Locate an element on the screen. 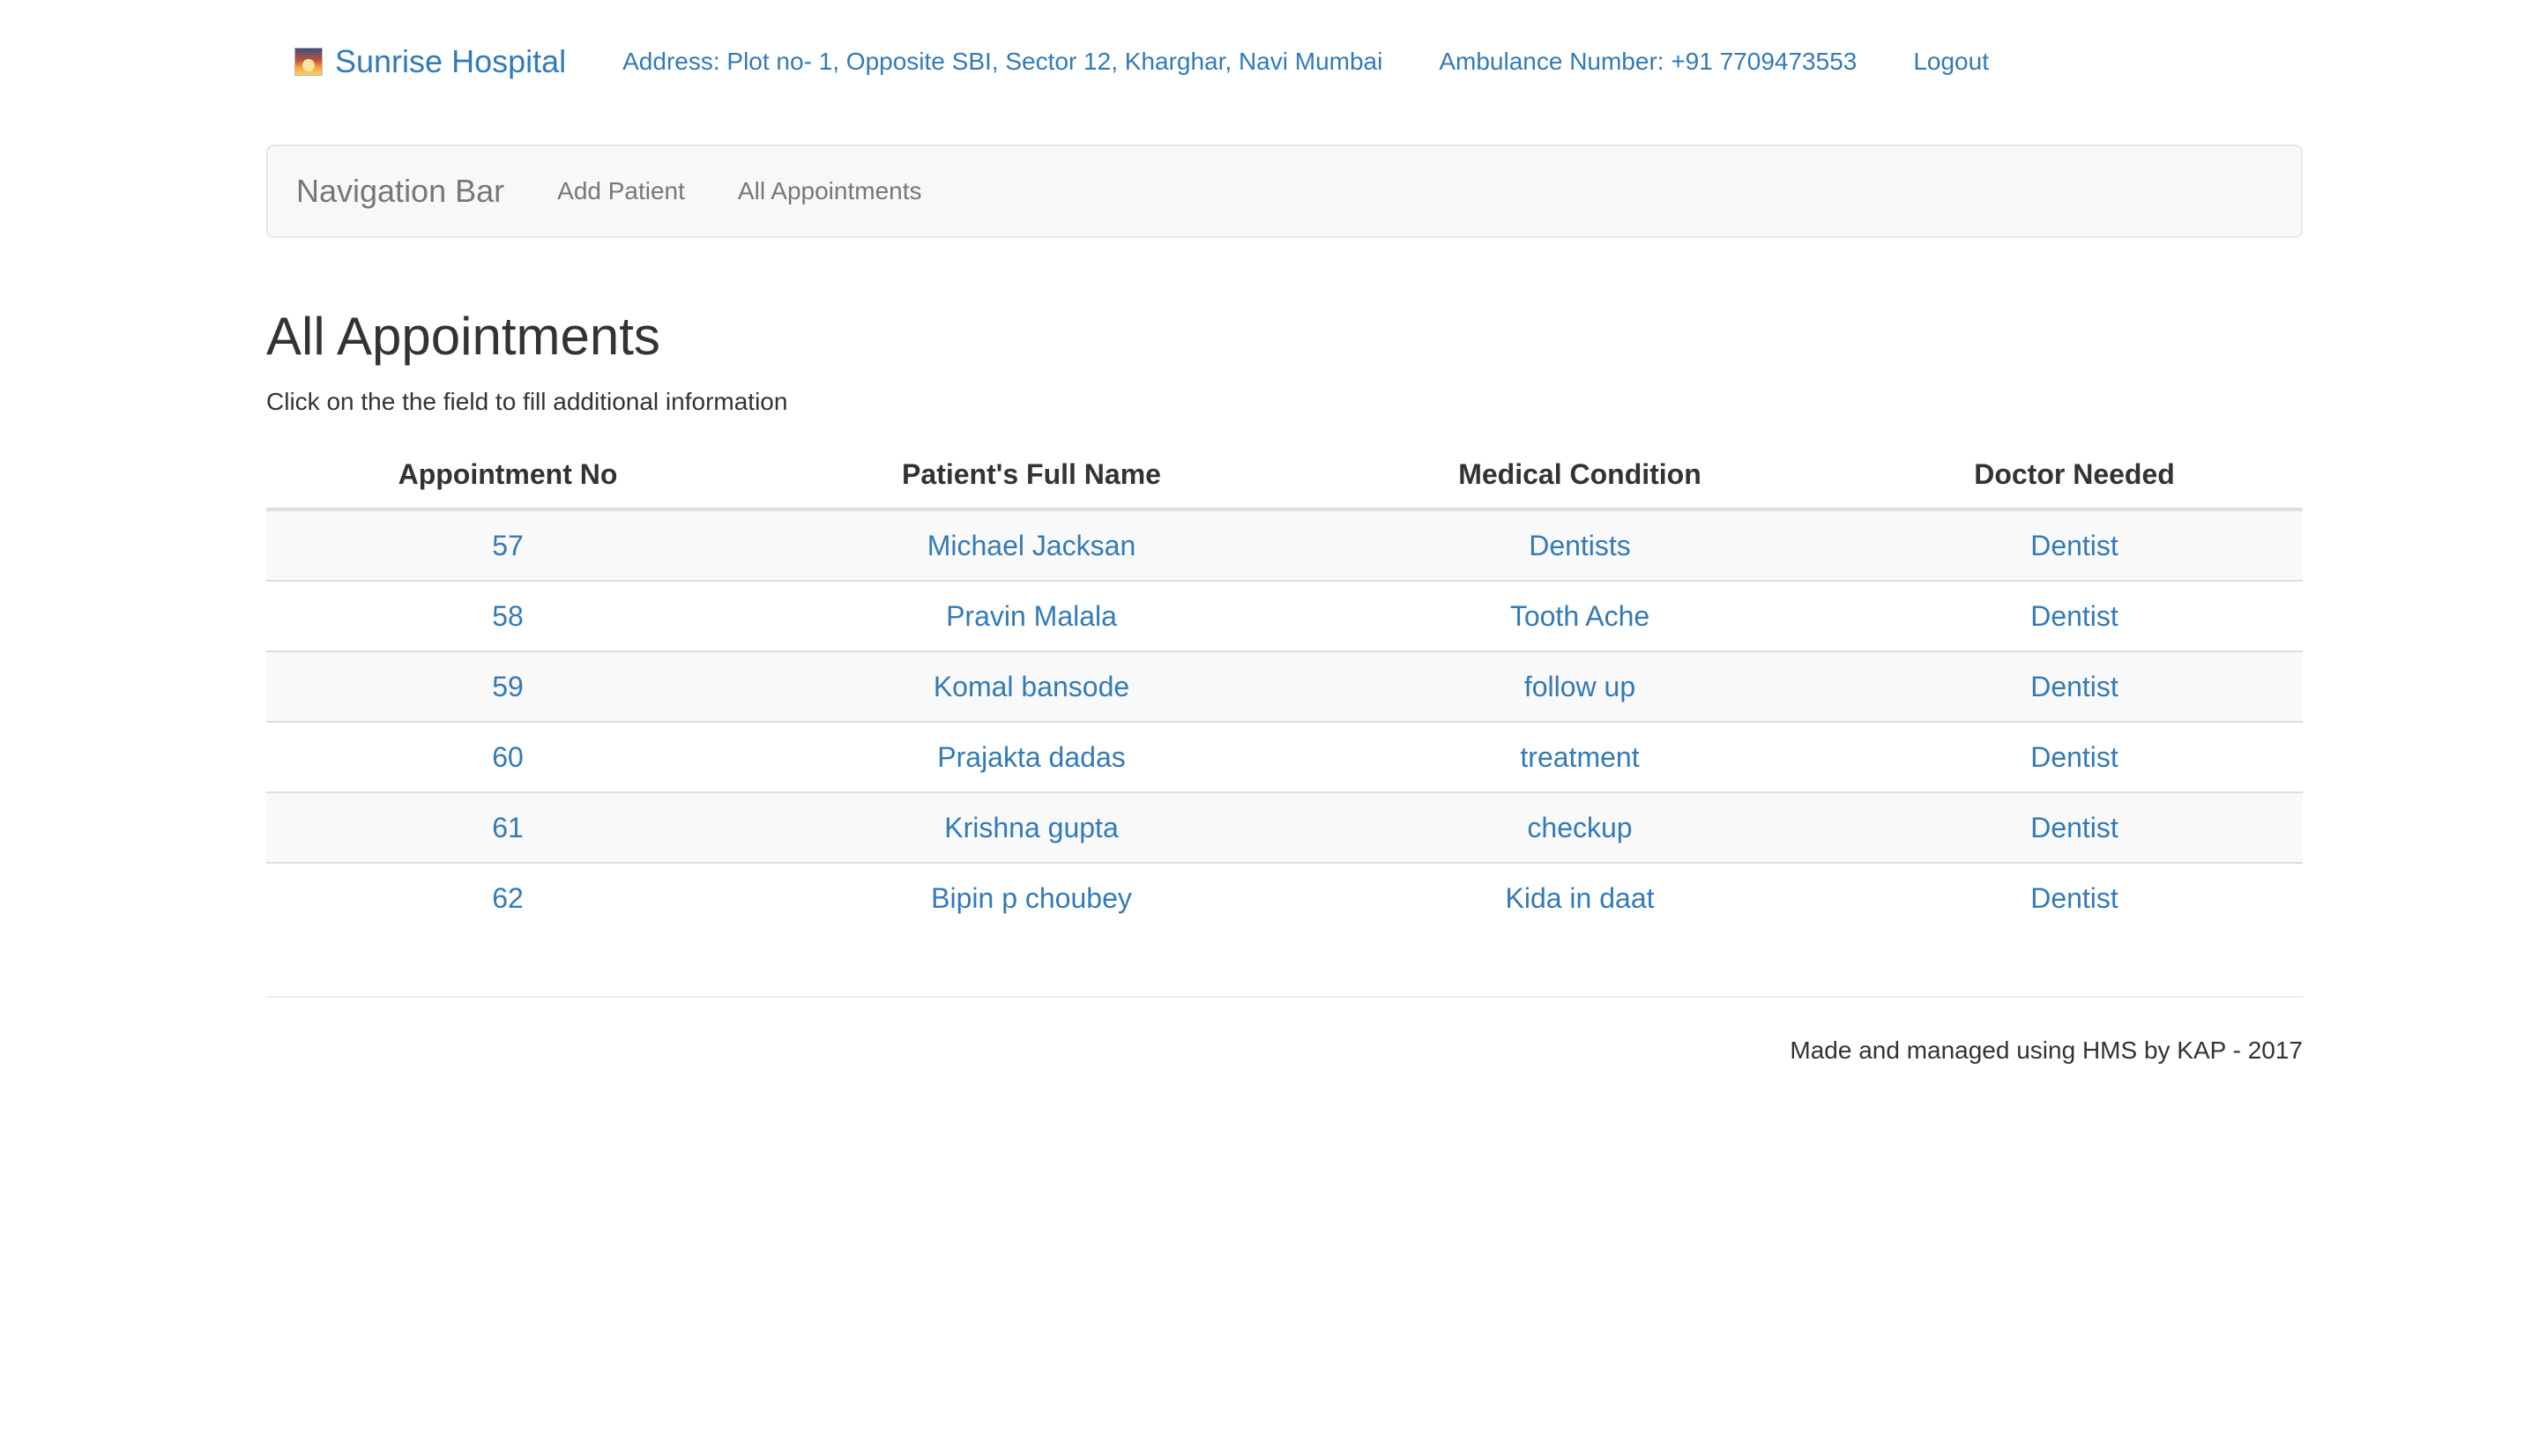 The width and height of the screenshot is (2539, 1456). patient-name-link: Krishna gupta is located at coordinates (1031, 827).